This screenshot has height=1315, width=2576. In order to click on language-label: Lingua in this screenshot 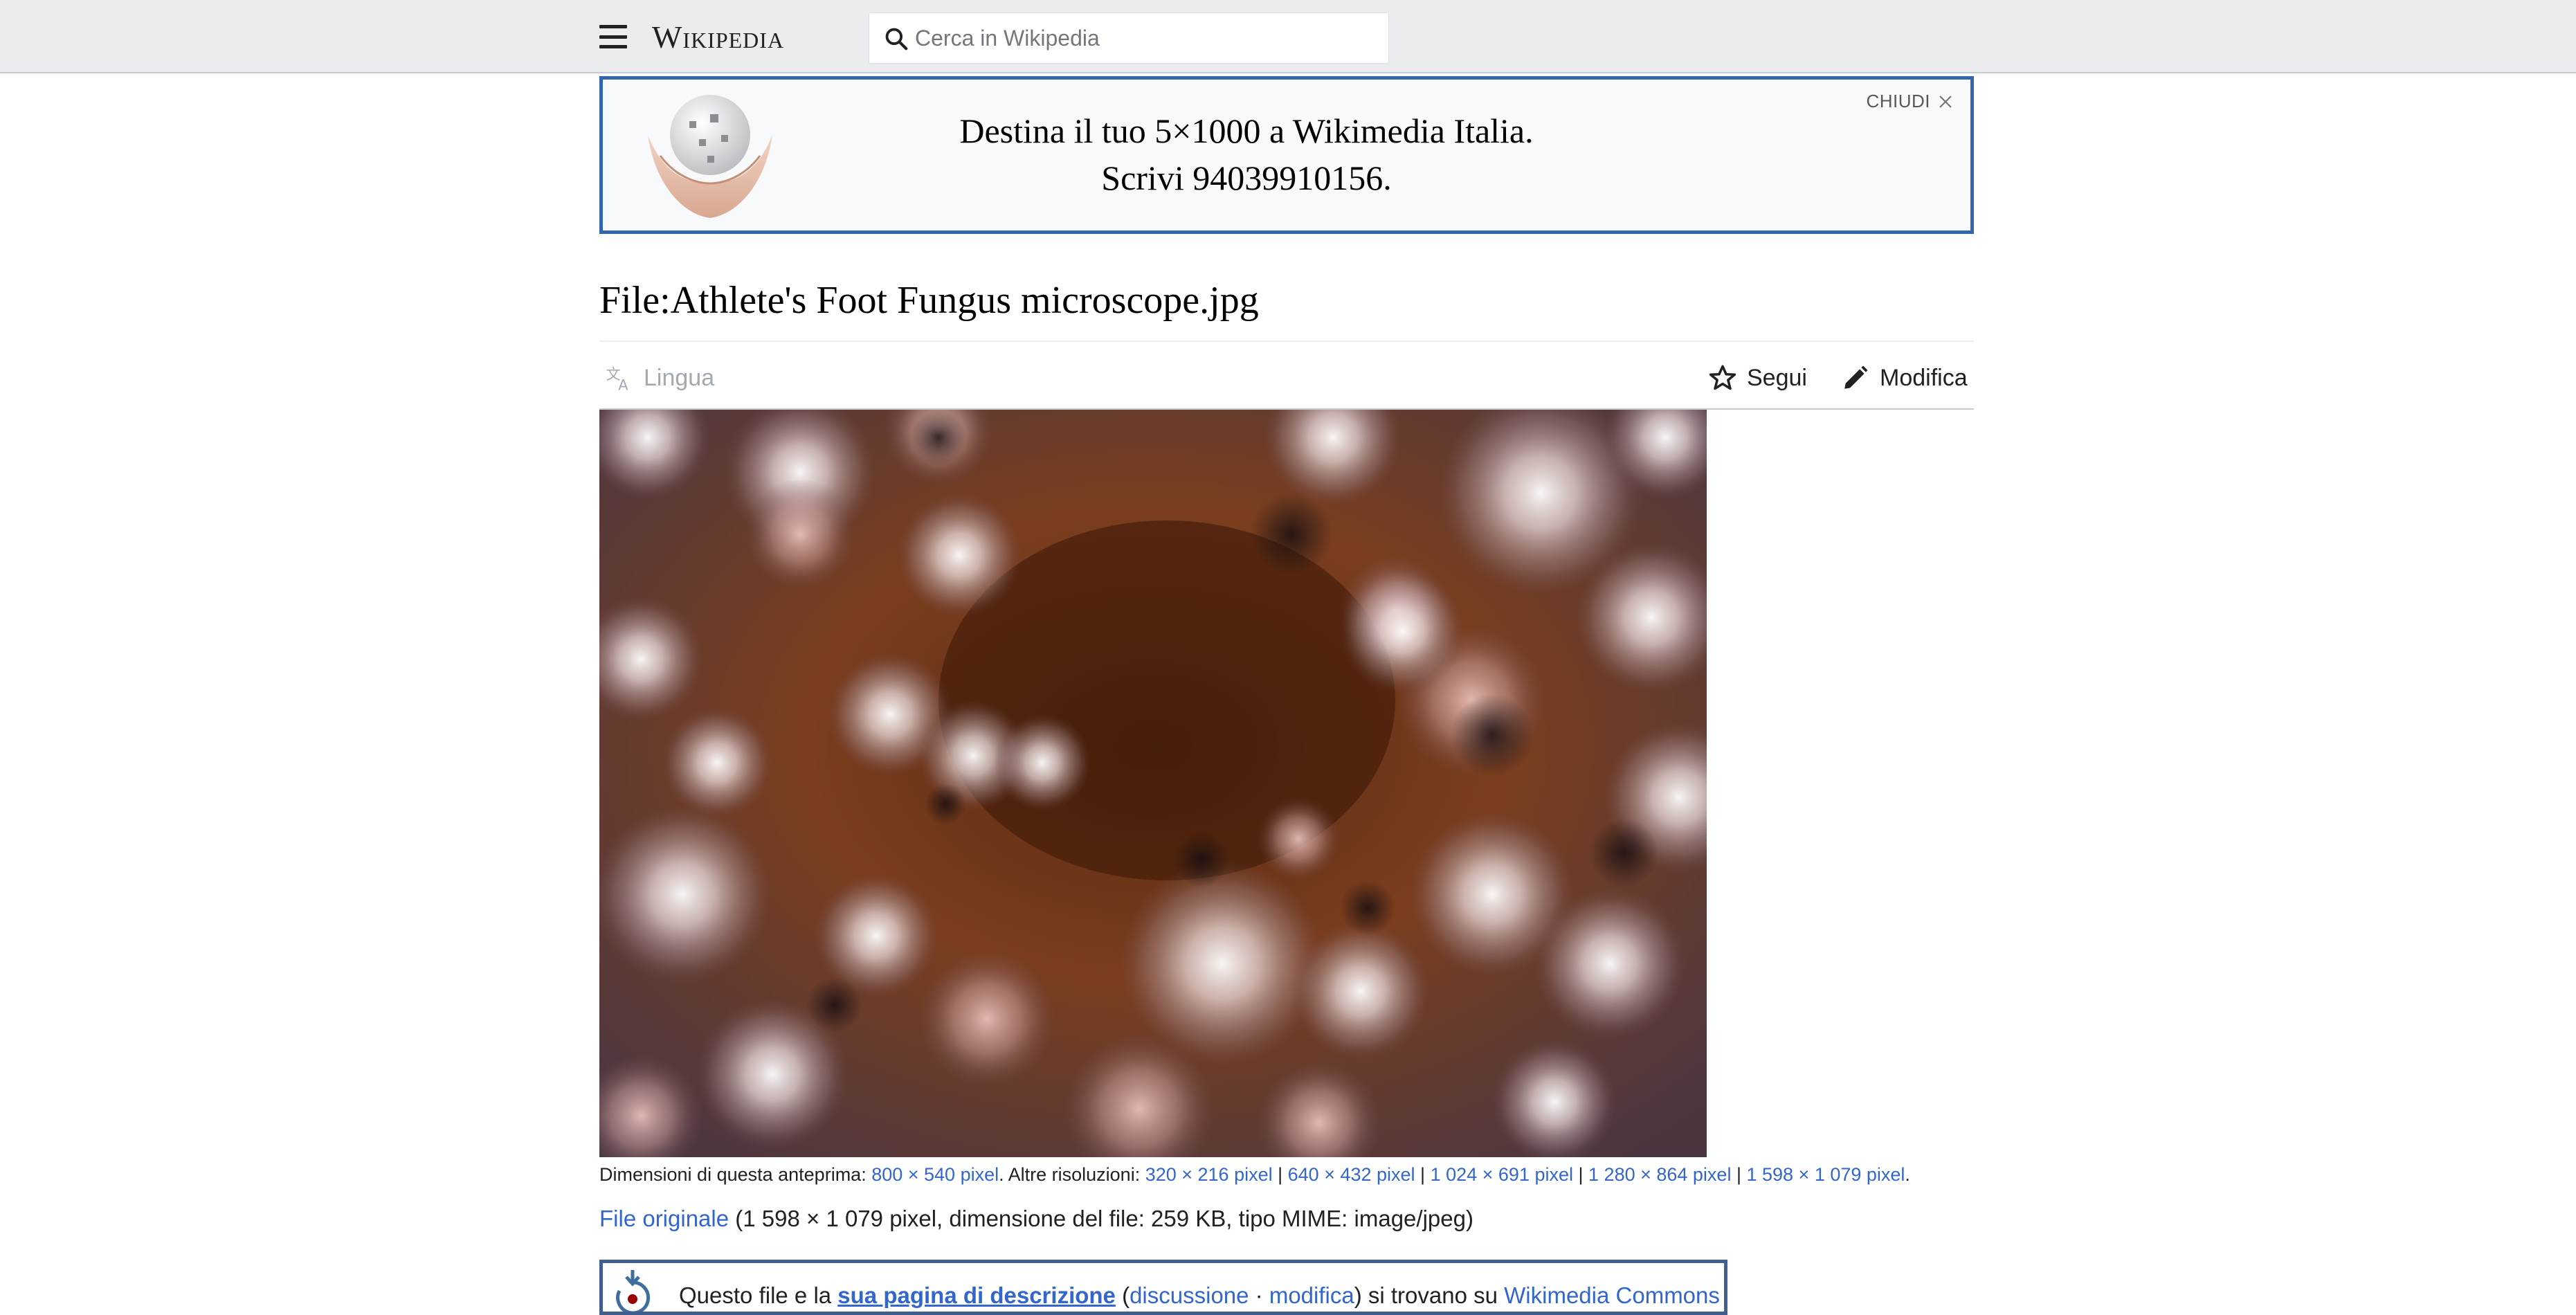, I will do `click(679, 377)`.